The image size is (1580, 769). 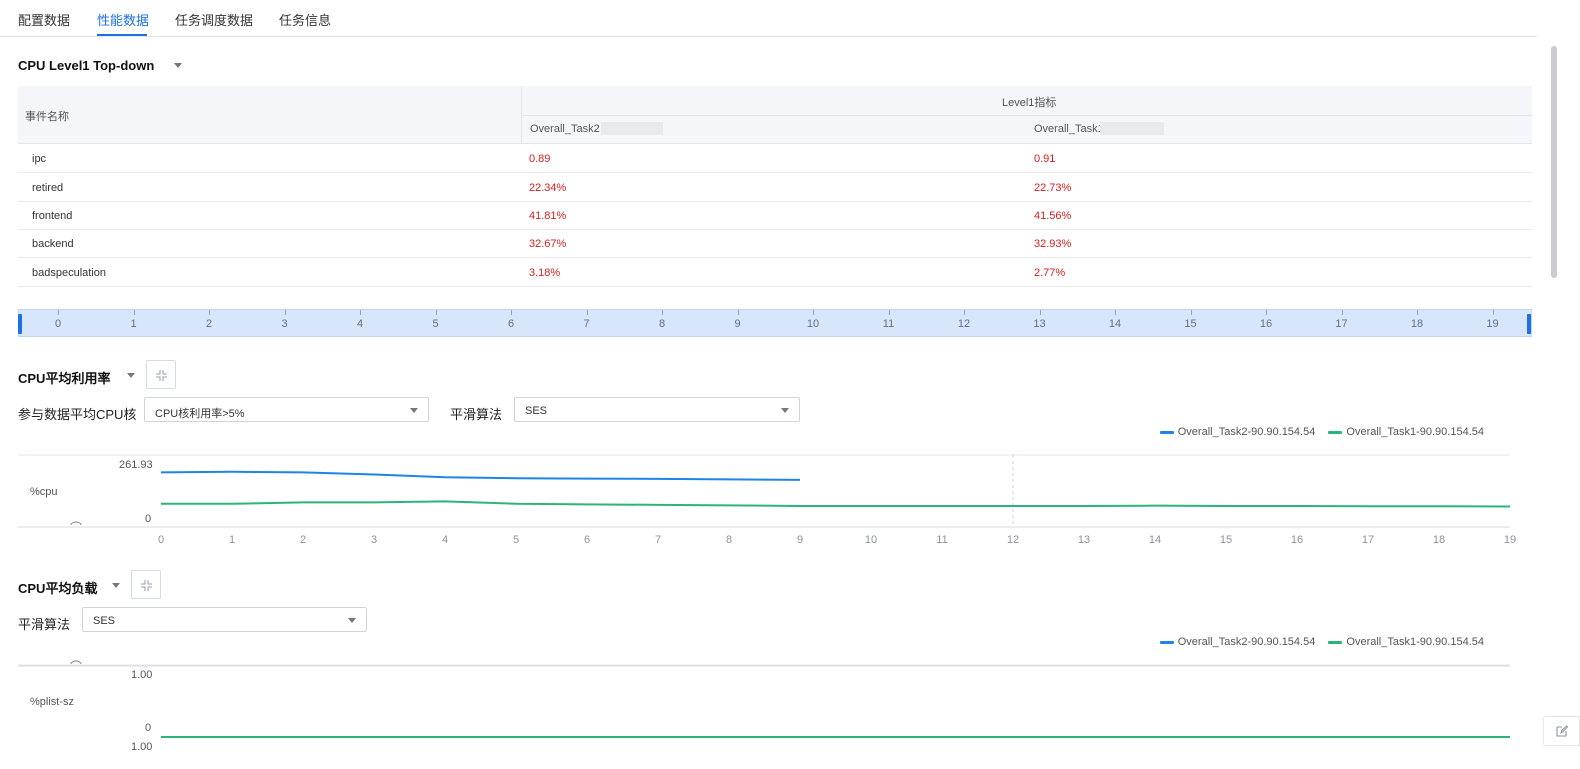 I want to click on timeline-tick-label: 18, so click(x=1417, y=324).